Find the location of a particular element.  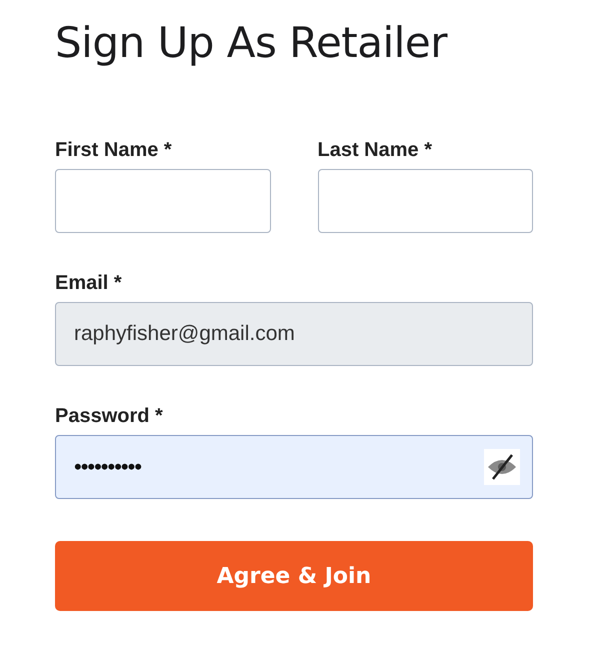

field-label: Email * is located at coordinates (89, 283).